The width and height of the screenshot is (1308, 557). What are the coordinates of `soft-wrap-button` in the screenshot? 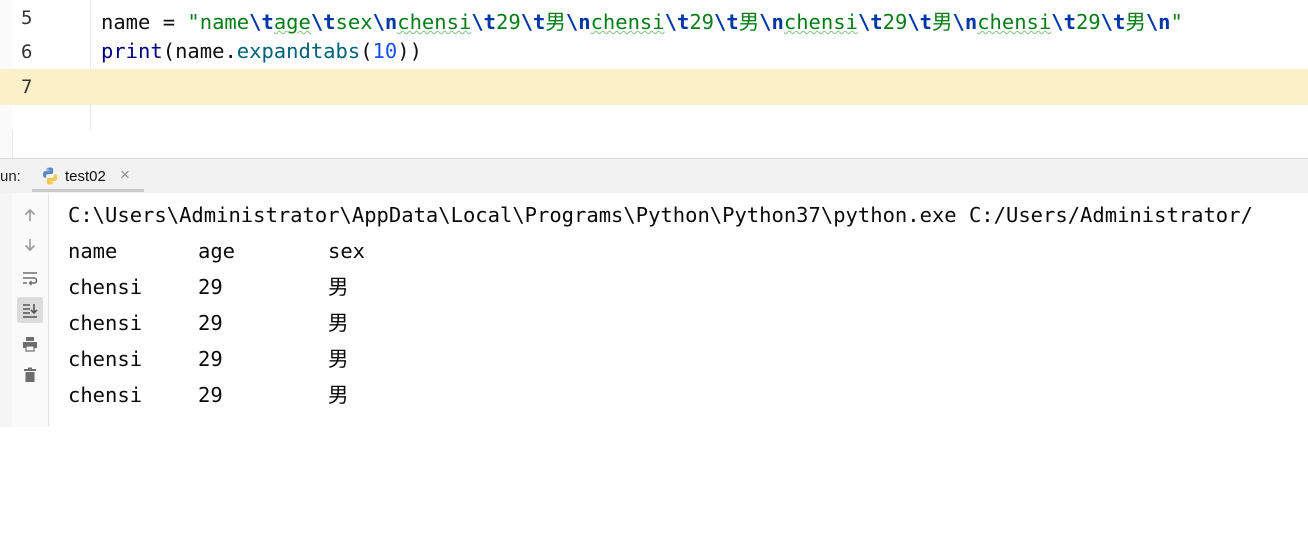 It's located at (30, 278).